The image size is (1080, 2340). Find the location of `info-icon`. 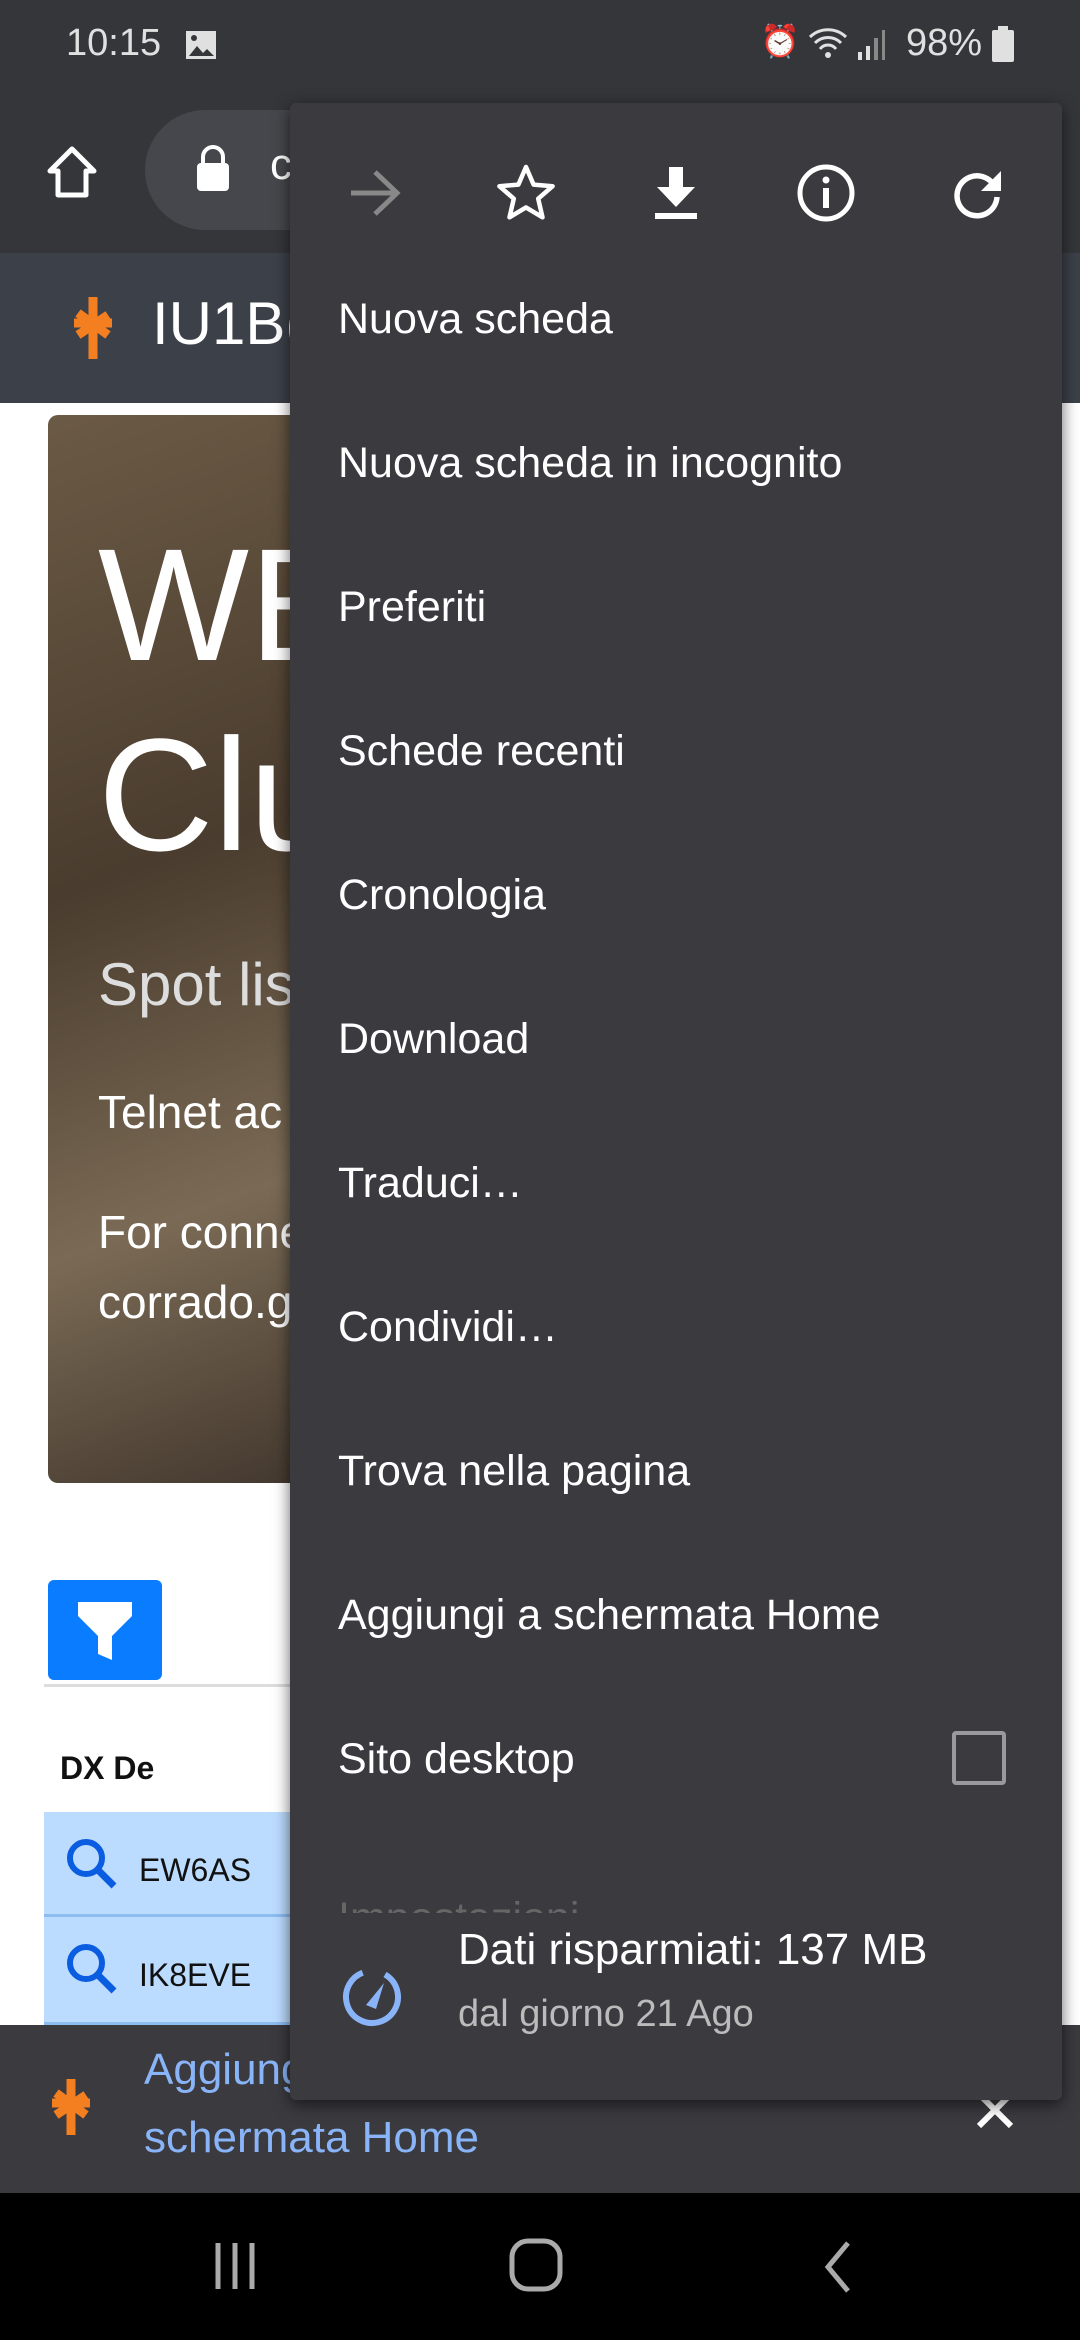

info-icon is located at coordinates (826, 193).